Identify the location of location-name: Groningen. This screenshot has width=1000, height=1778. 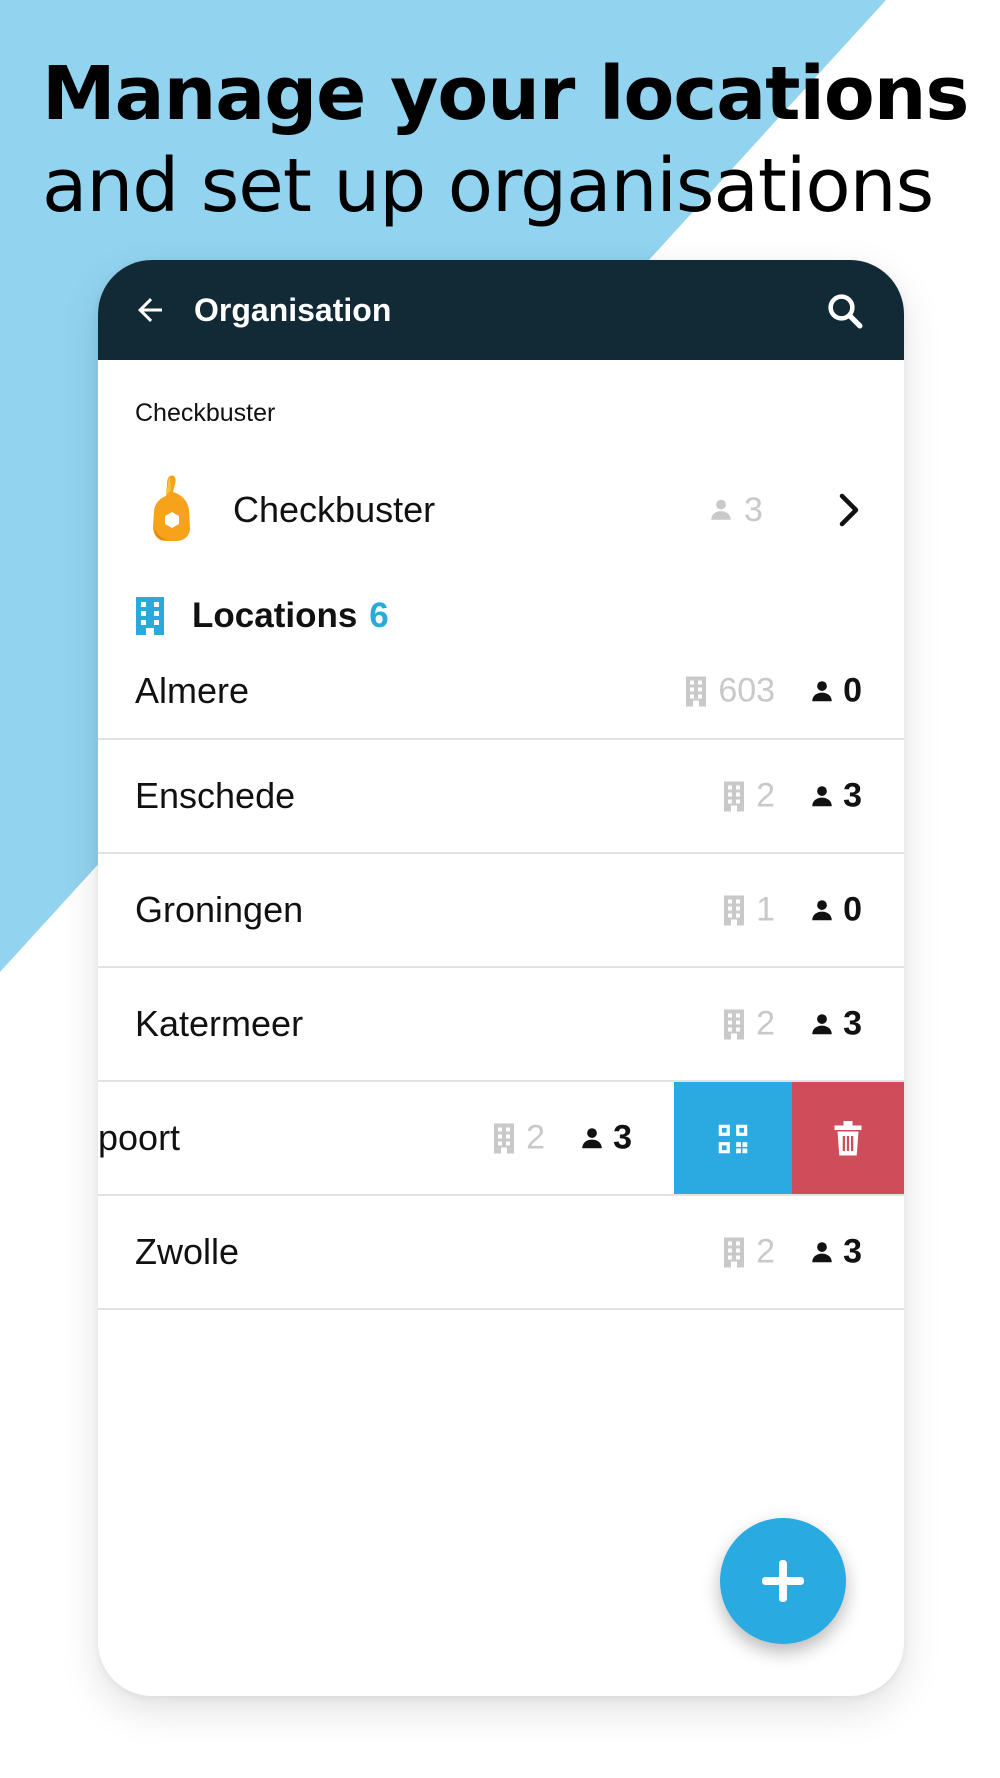
(219, 909).